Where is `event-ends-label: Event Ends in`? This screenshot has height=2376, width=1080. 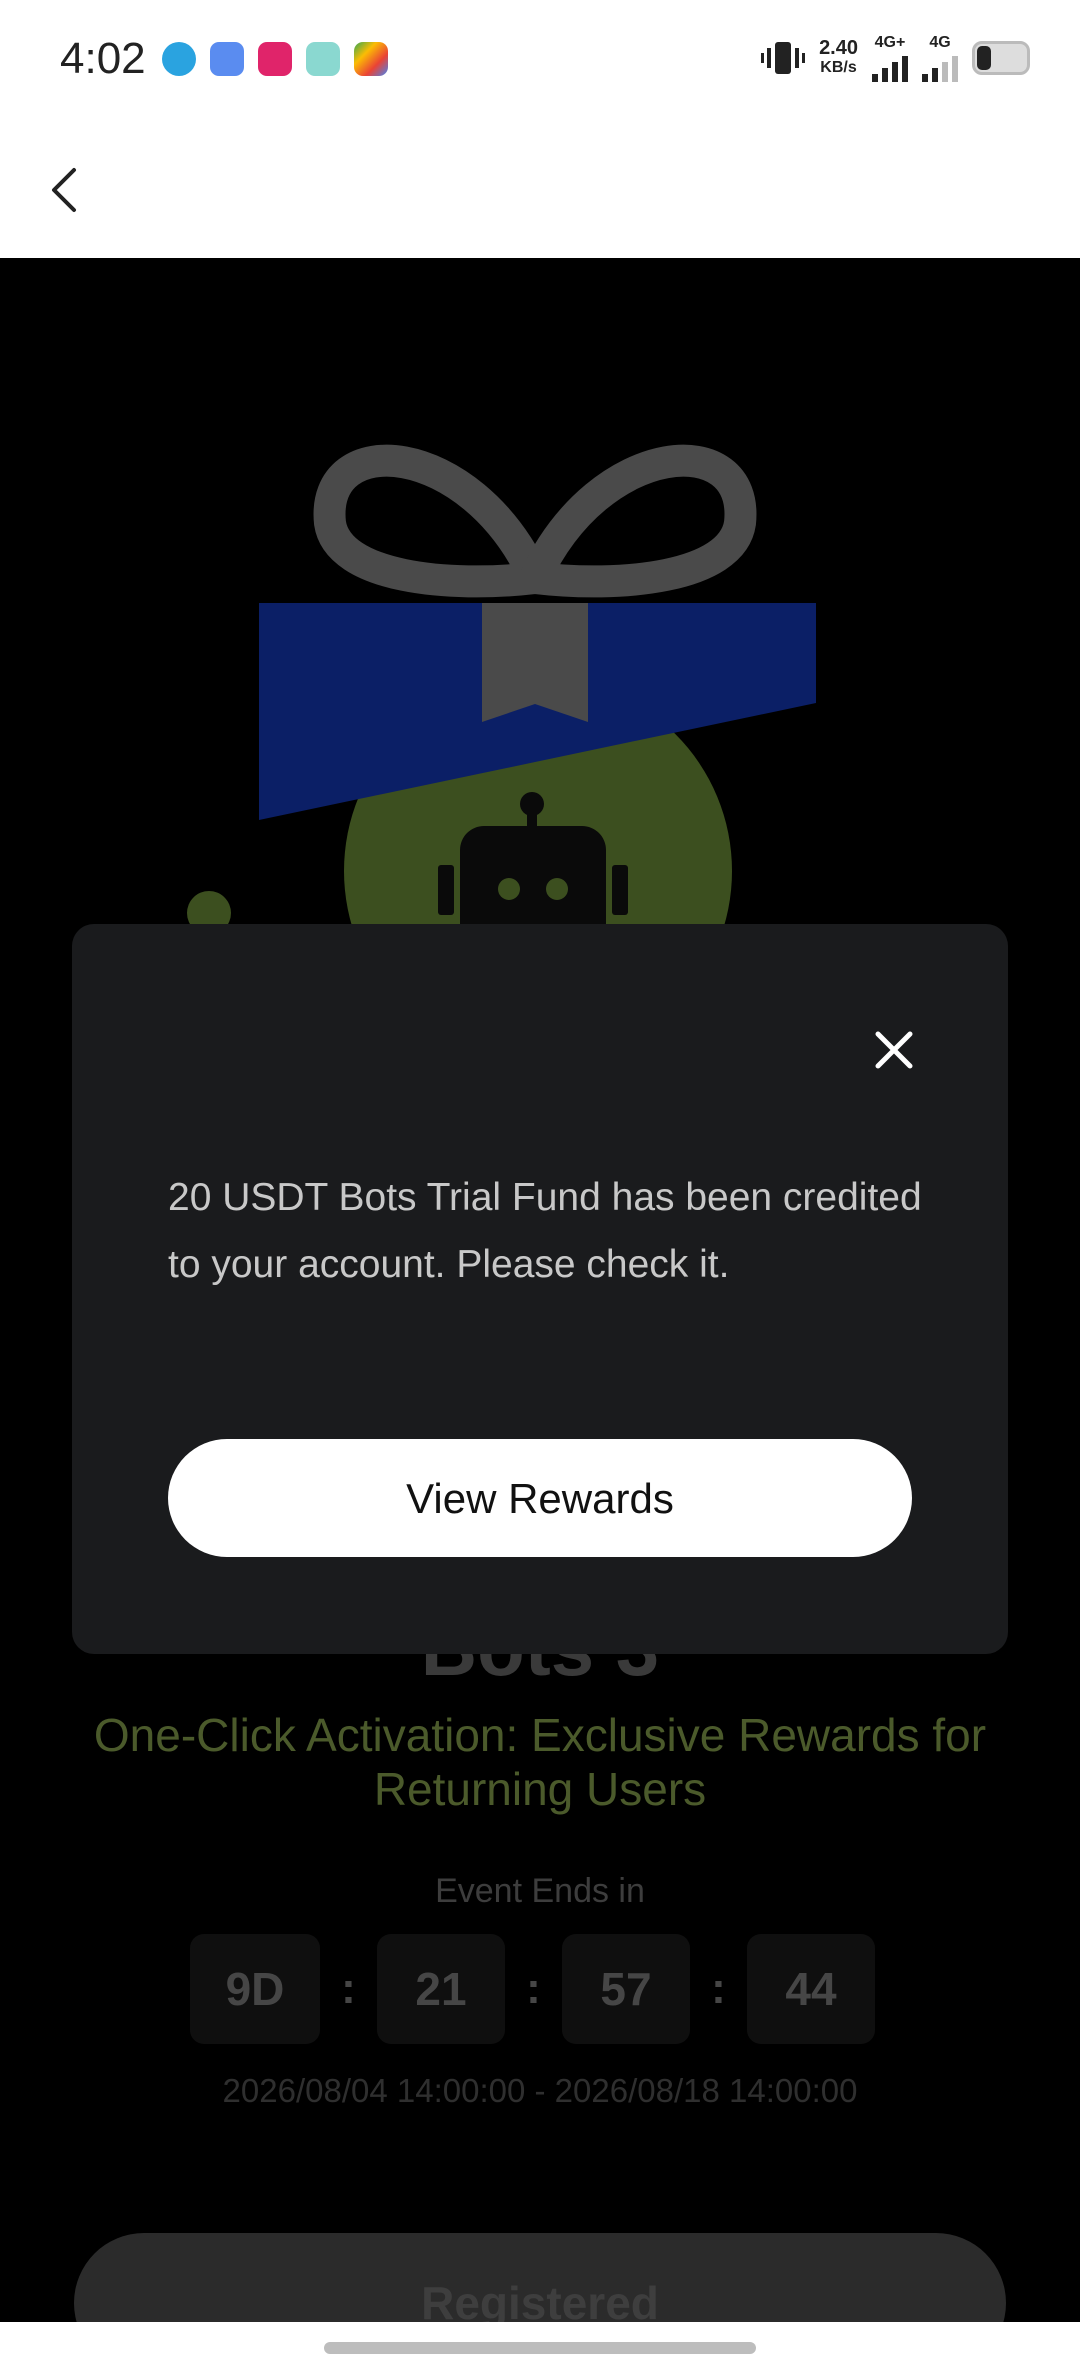
event-ends-label: Event Ends in is located at coordinates (540, 1891).